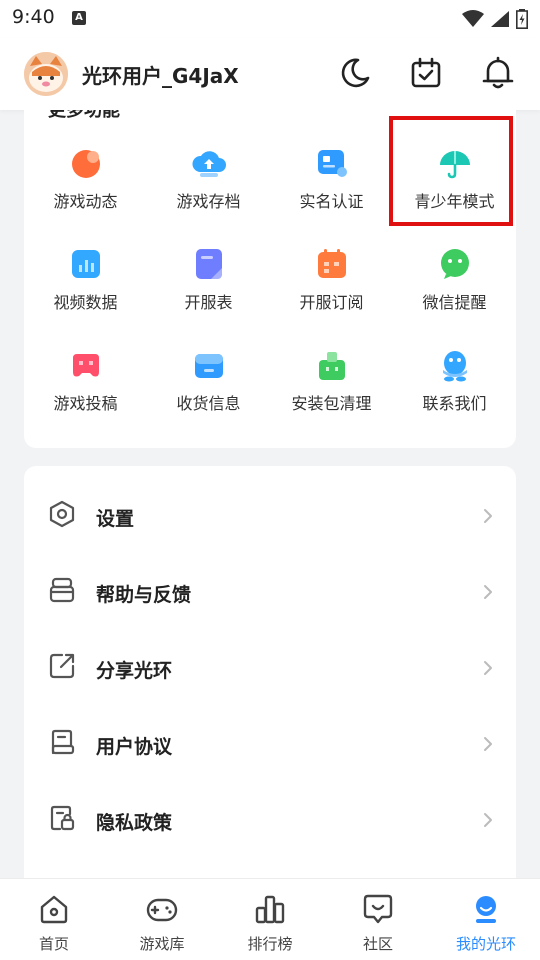 The image size is (540, 960). What do you see at coordinates (270, 74) in the screenshot?
I see `user-header: 光环用户_G4JaX` at bounding box center [270, 74].